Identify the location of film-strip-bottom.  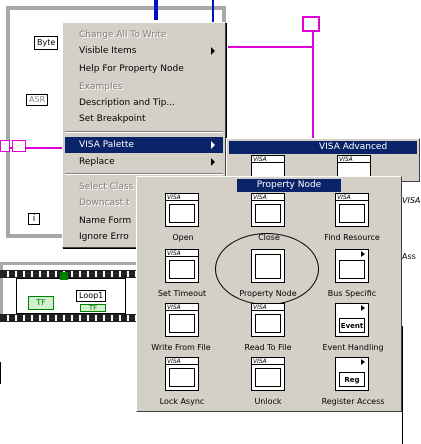
(70, 318).